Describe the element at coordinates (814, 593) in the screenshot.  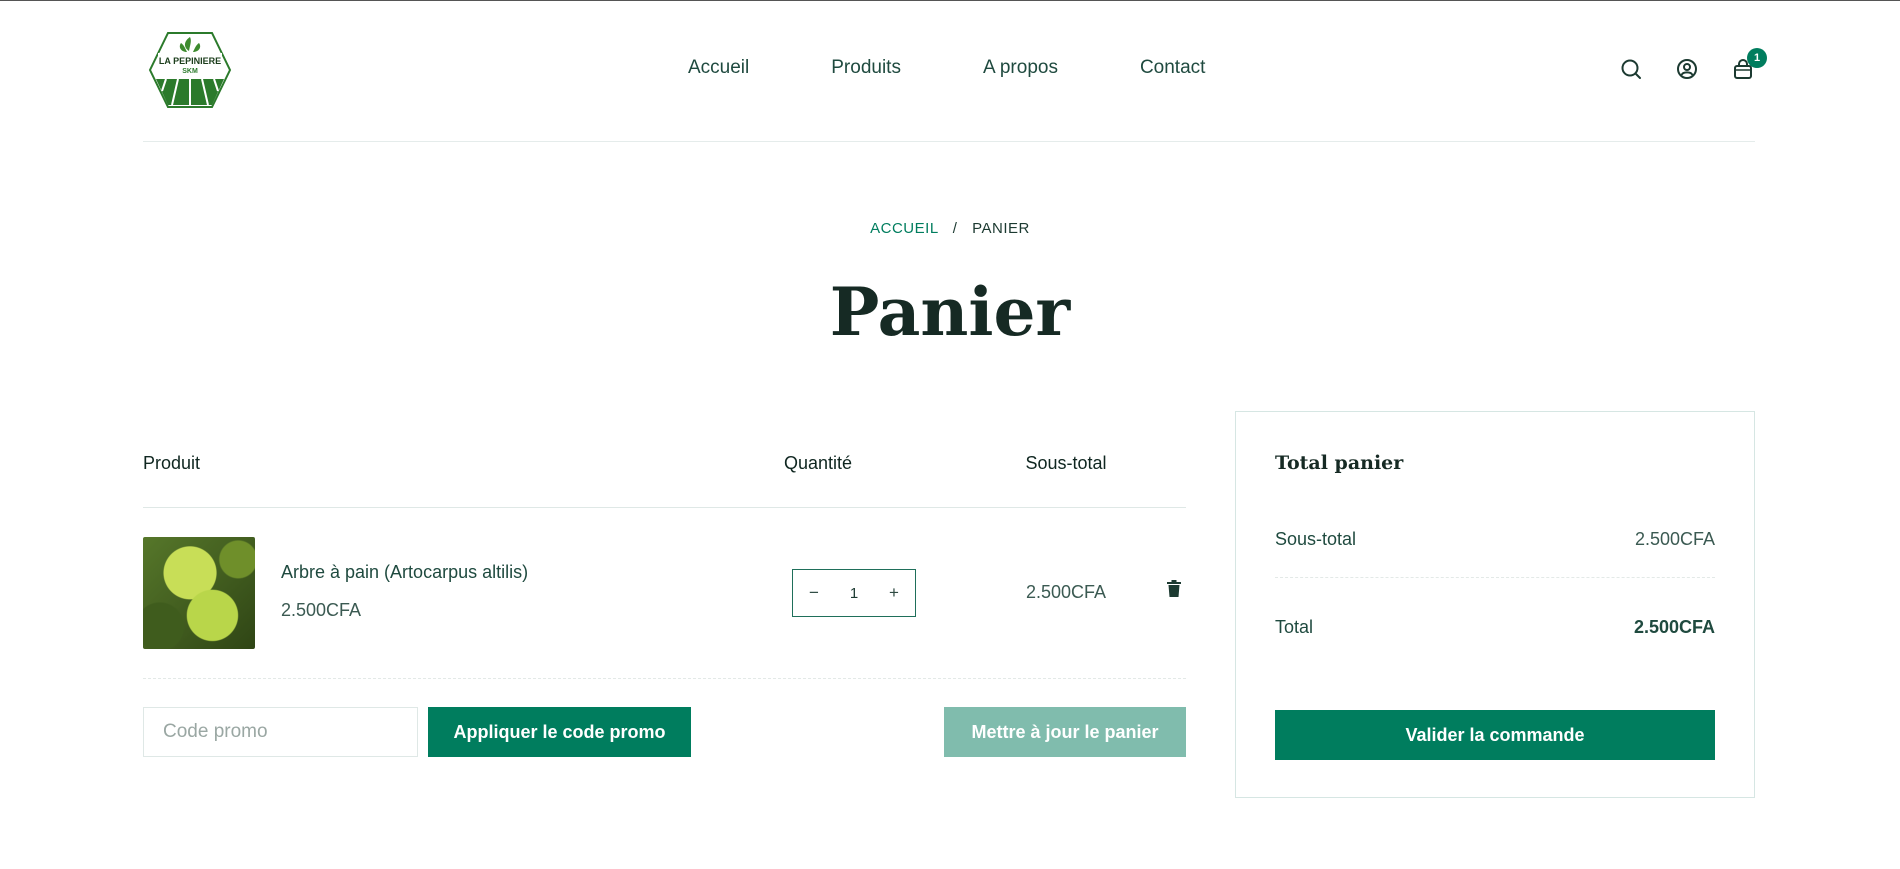
I see `quantity-decrease-button: −` at that location.